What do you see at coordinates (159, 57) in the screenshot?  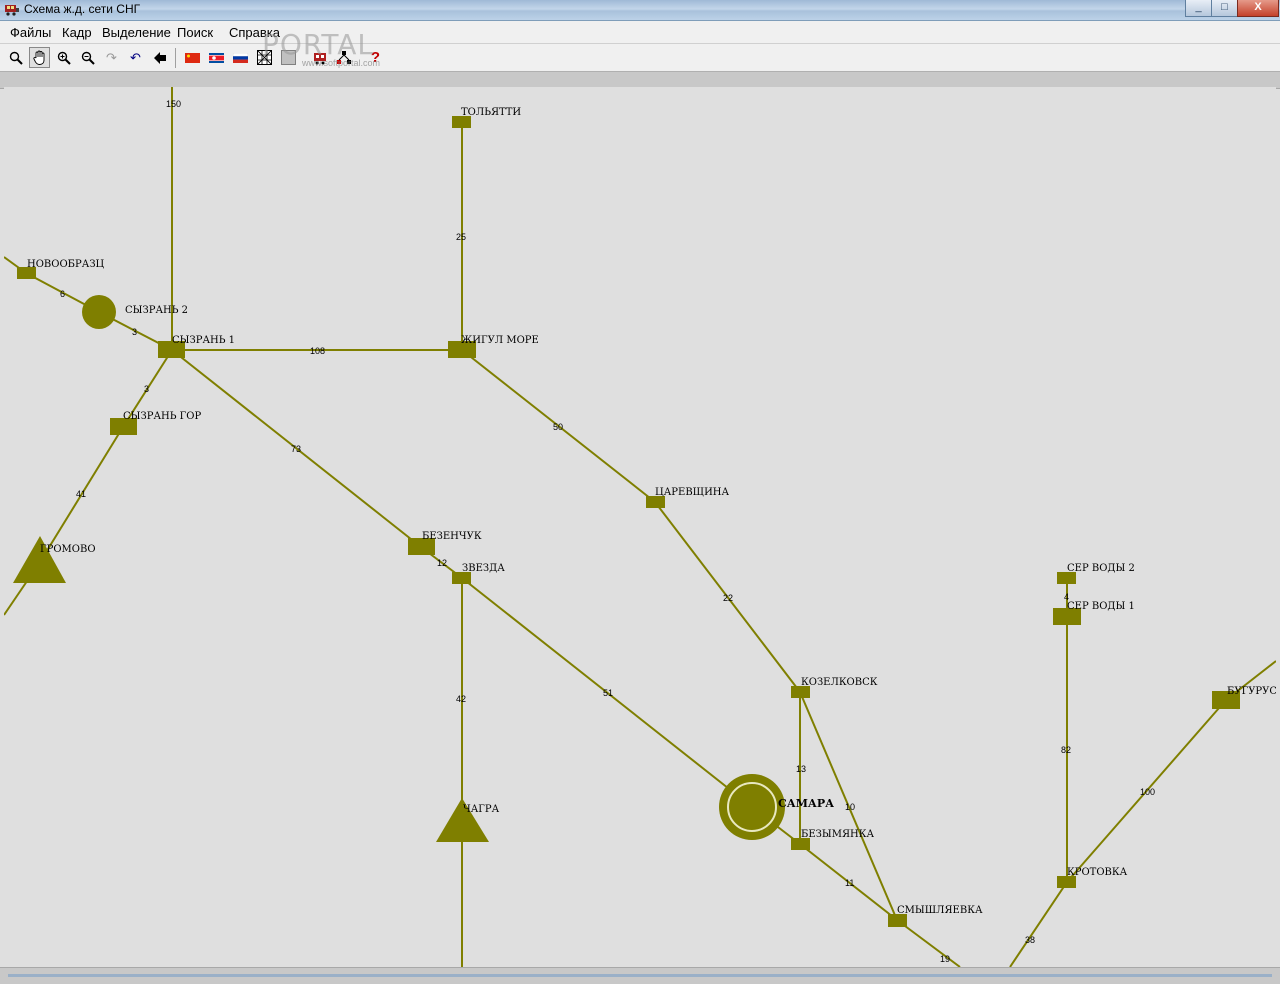 I see `back-icon` at bounding box center [159, 57].